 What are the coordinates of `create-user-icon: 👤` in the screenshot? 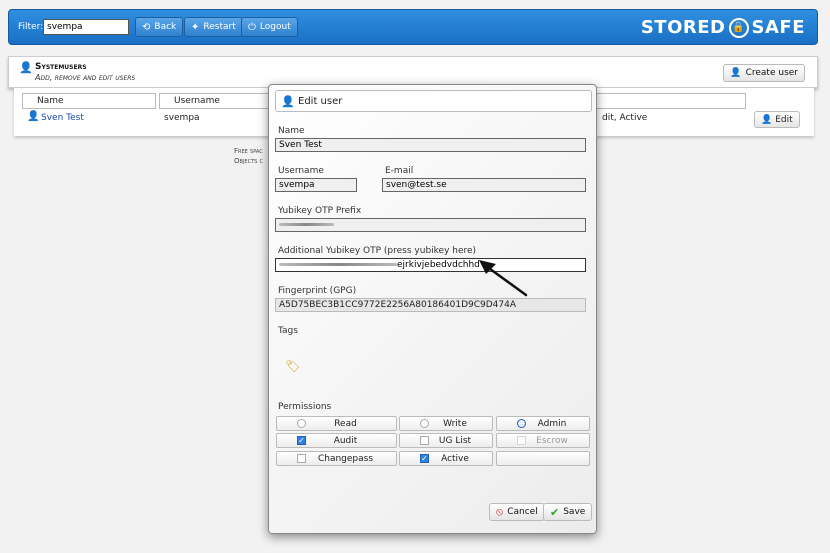 It's located at (736, 73).